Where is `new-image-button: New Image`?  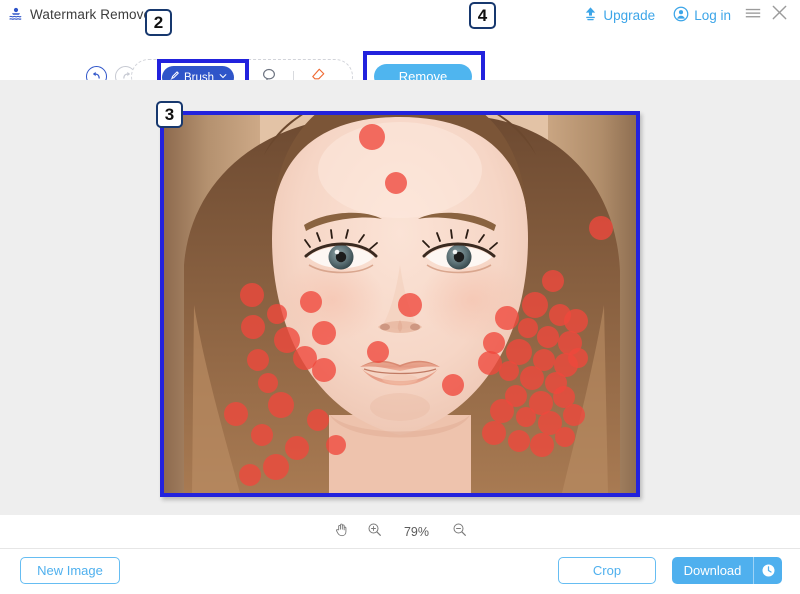
new-image-button: New Image is located at coordinates (70, 570).